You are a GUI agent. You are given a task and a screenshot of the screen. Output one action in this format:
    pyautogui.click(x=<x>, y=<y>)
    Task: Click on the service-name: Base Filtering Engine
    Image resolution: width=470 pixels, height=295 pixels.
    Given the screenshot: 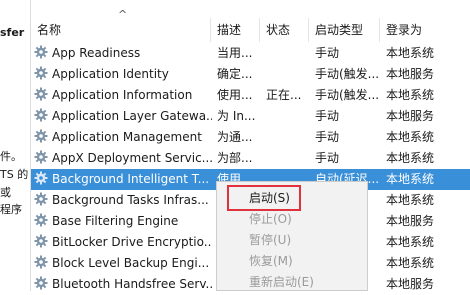 What is the action you would take?
    pyautogui.click(x=115, y=221)
    